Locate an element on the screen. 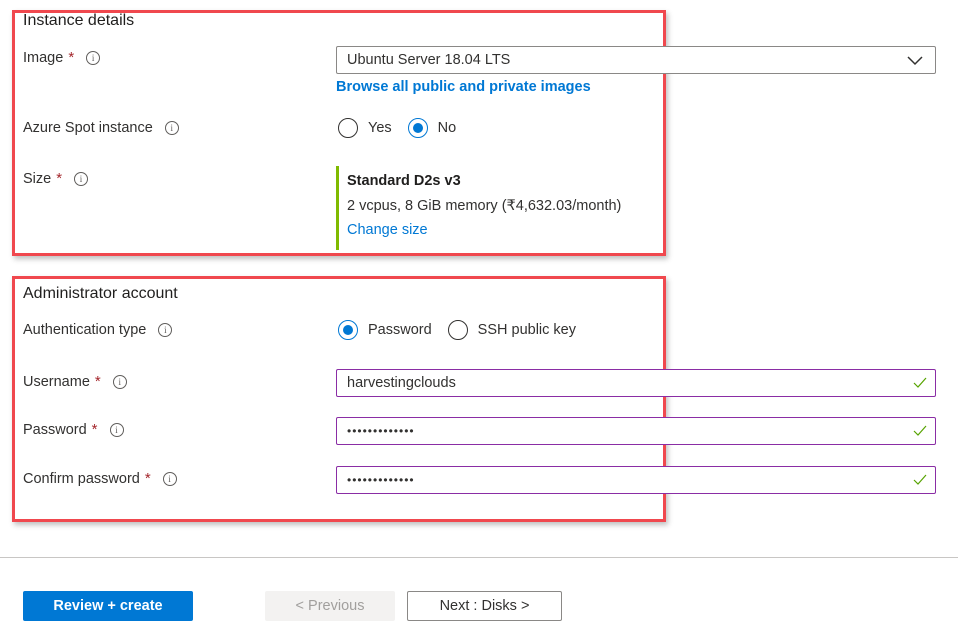 This screenshot has height=635, width=958. spot-radio-group: Yes No is located at coordinates (405, 128).